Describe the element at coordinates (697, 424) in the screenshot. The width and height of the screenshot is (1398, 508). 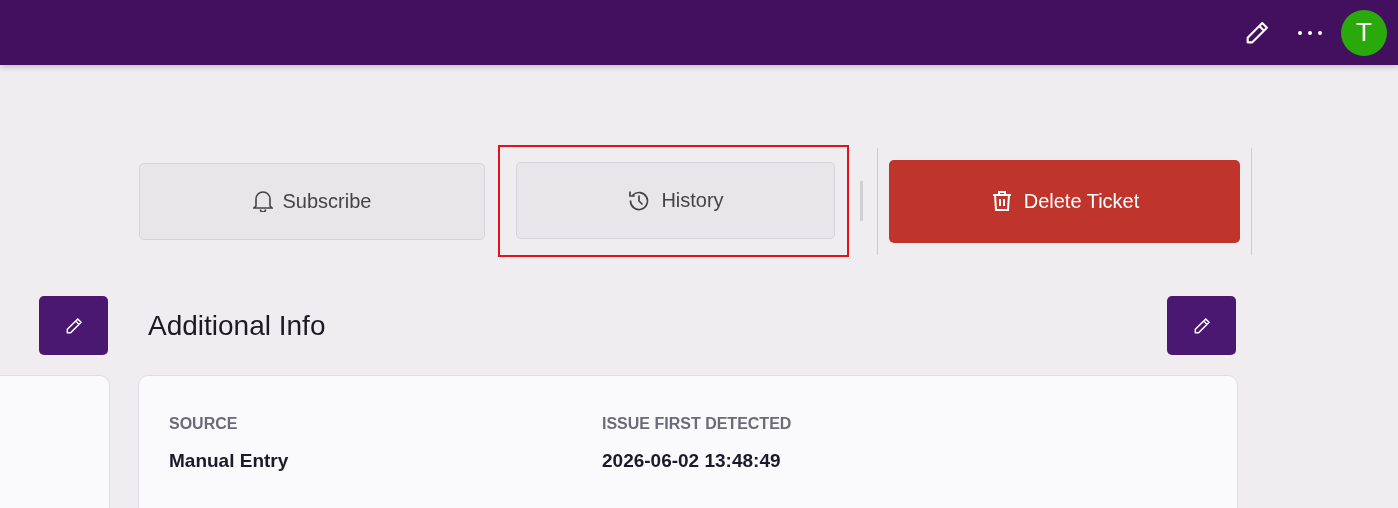
I see `field-label: ISSUE FIRST DETECTED` at that location.